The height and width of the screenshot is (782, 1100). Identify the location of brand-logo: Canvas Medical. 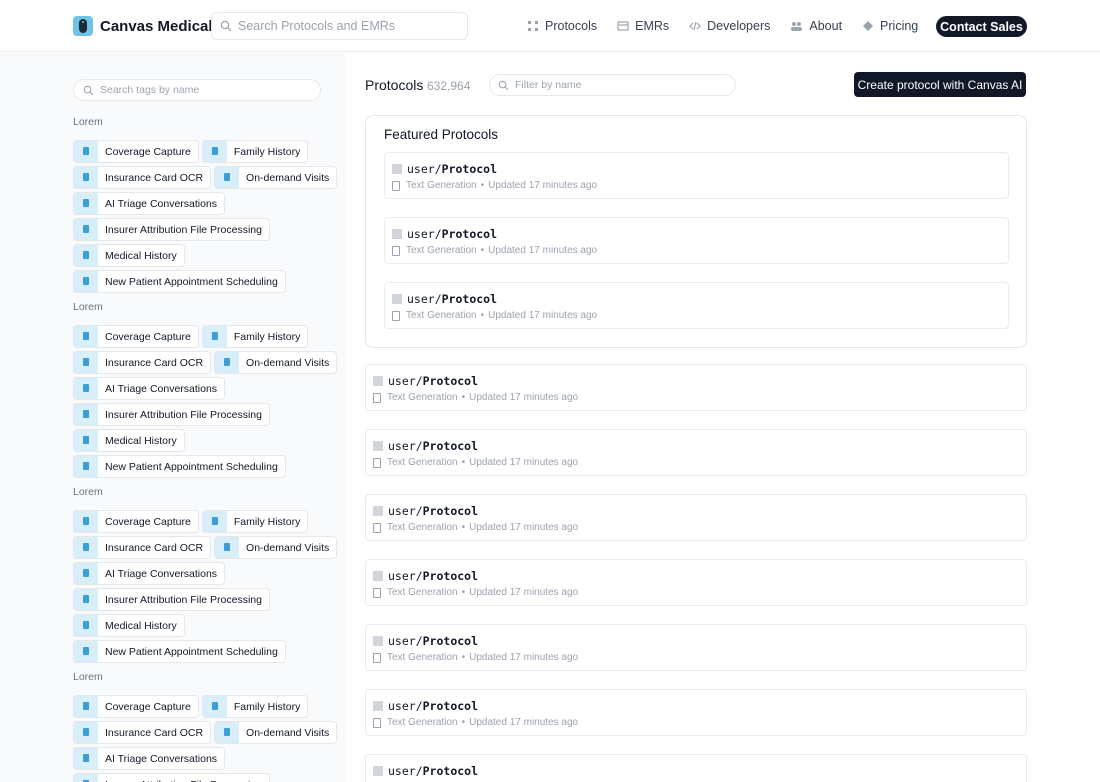
(143, 26).